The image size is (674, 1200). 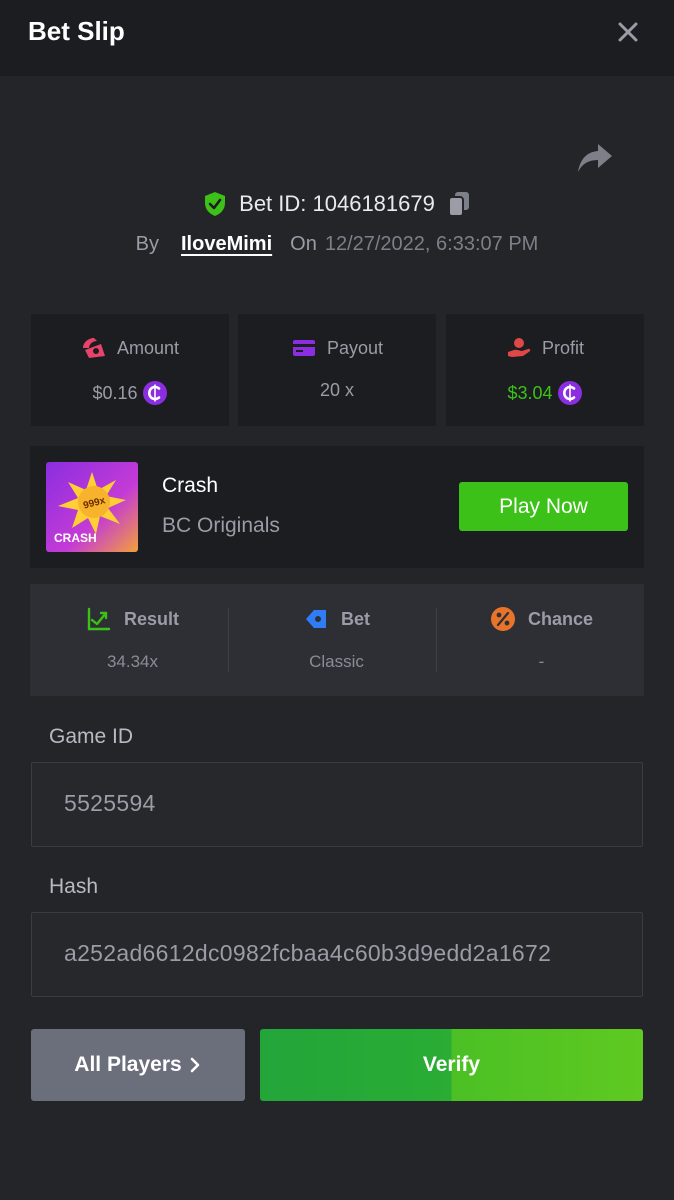 I want to click on chance-label: Chance, so click(x=560, y=618).